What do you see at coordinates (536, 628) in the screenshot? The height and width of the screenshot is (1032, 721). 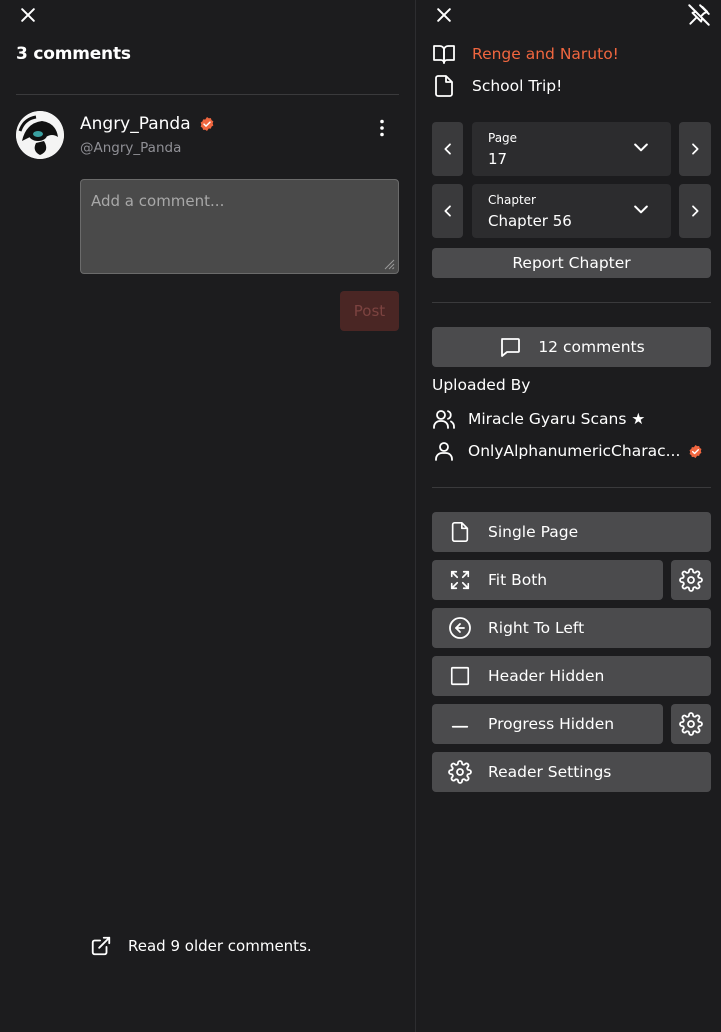 I see `reading-direction-label: Right To Left` at bounding box center [536, 628].